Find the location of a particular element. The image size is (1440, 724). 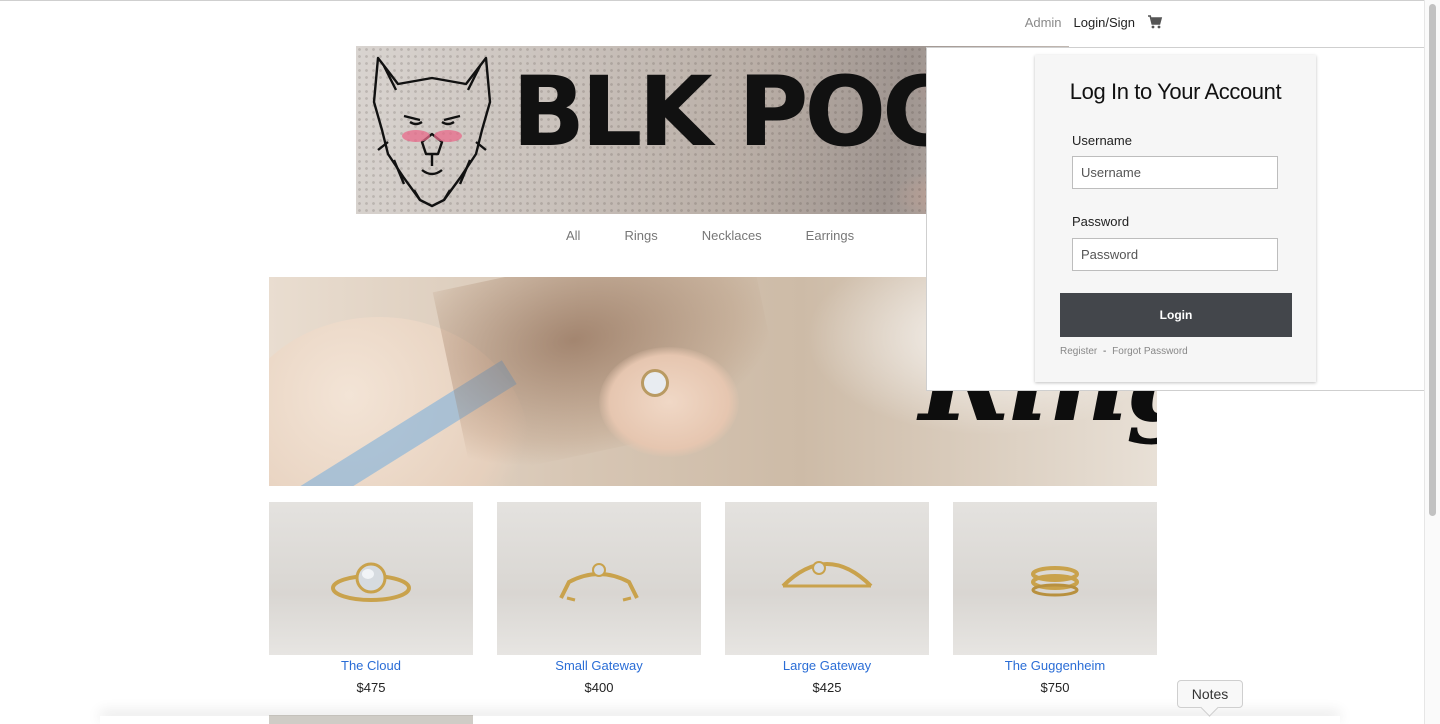

product-card: Large Gateway $425 is located at coordinates (827, 598).